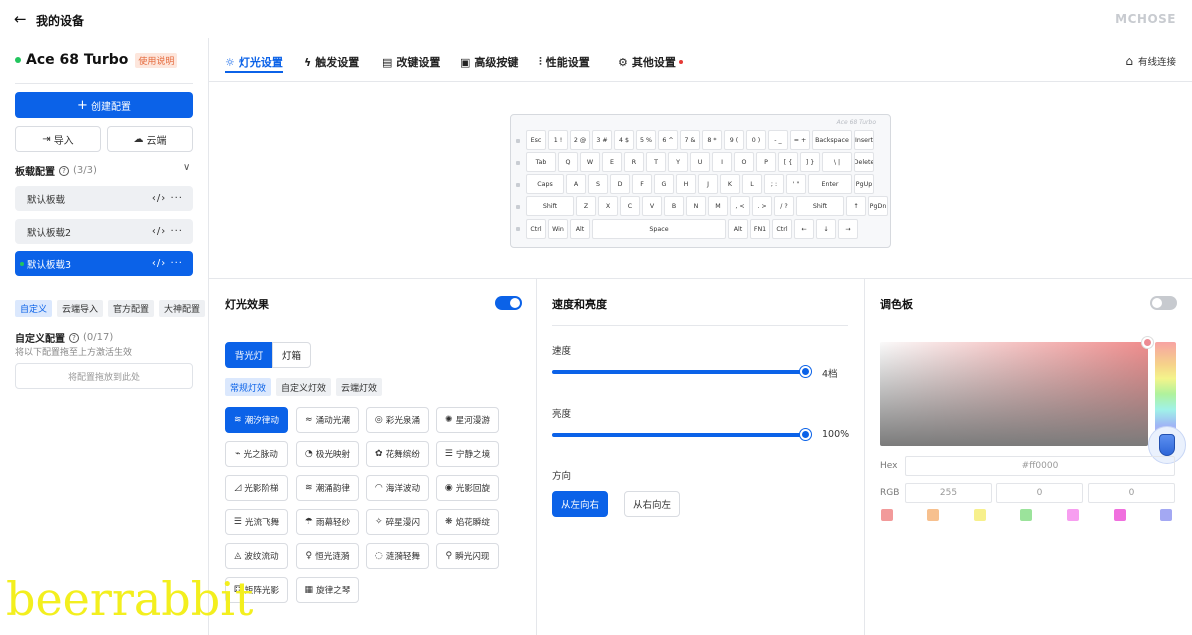 The image size is (1192, 635). Describe the element at coordinates (156, 60) in the screenshot. I see `manual-badge: 使用说明` at that location.